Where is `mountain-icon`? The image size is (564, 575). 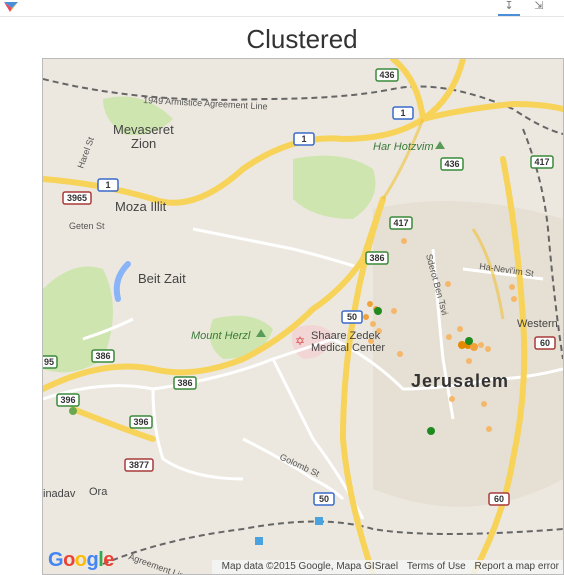 mountain-icon is located at coordinates (440, 145).